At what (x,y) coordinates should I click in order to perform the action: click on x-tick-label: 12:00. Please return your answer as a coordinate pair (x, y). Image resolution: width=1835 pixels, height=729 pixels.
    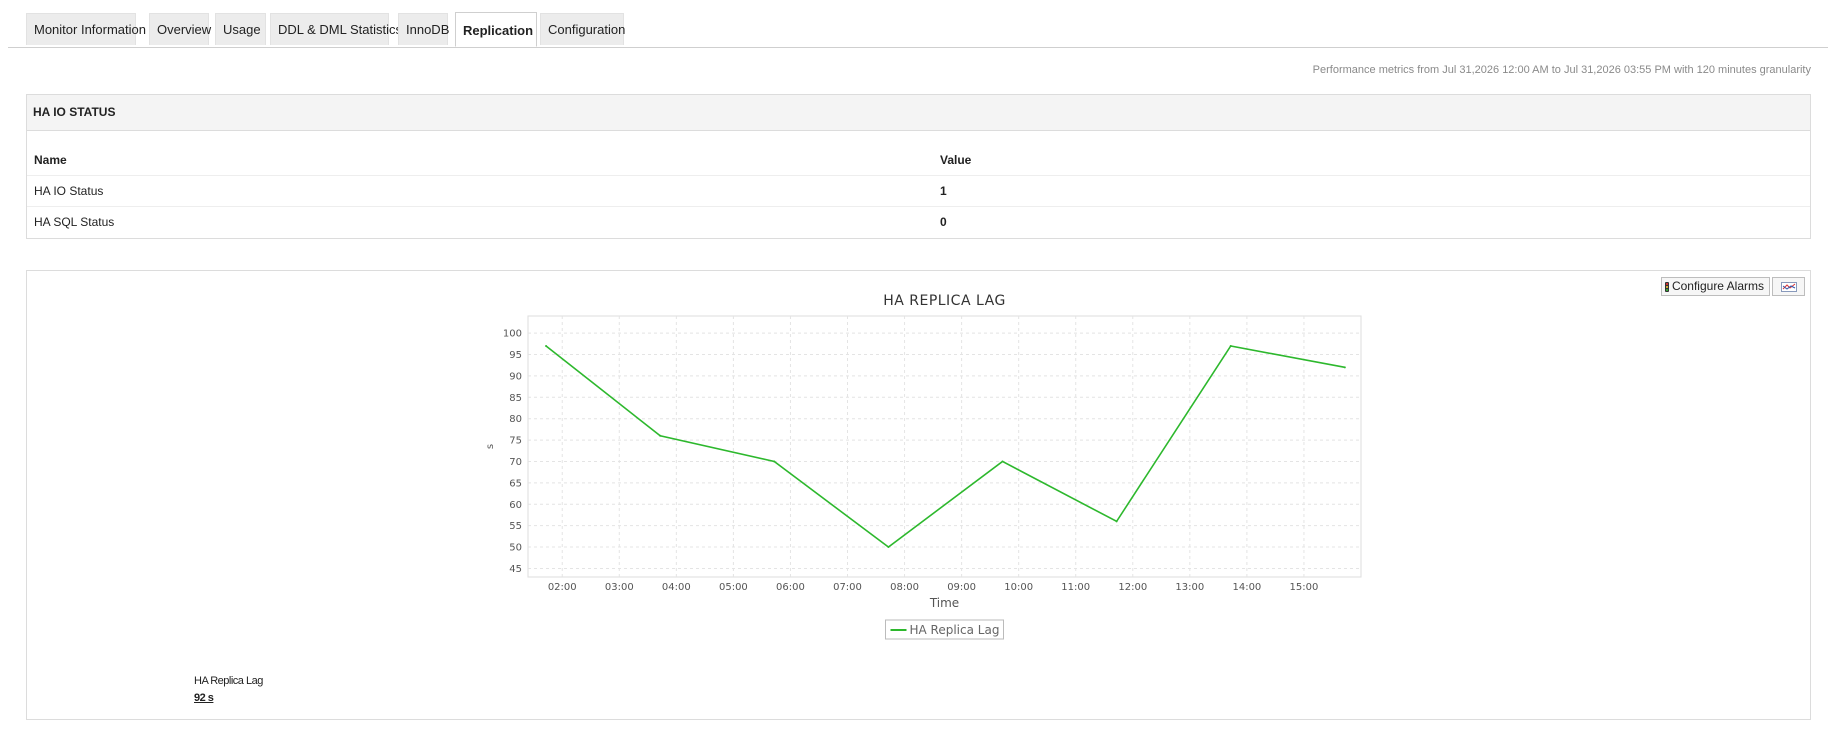
    Looking at the image, I should click on (1132, 587).